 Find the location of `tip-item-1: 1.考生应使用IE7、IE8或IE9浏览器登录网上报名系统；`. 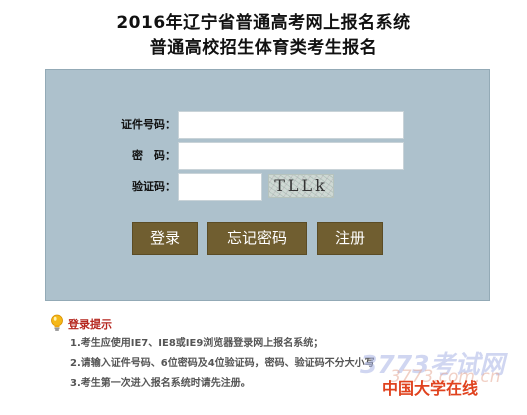

tip-item-1: 1.考生应使用IE7、IE8或IE9浏览器登录网上报名系统； is located at coordinates (197, 343).